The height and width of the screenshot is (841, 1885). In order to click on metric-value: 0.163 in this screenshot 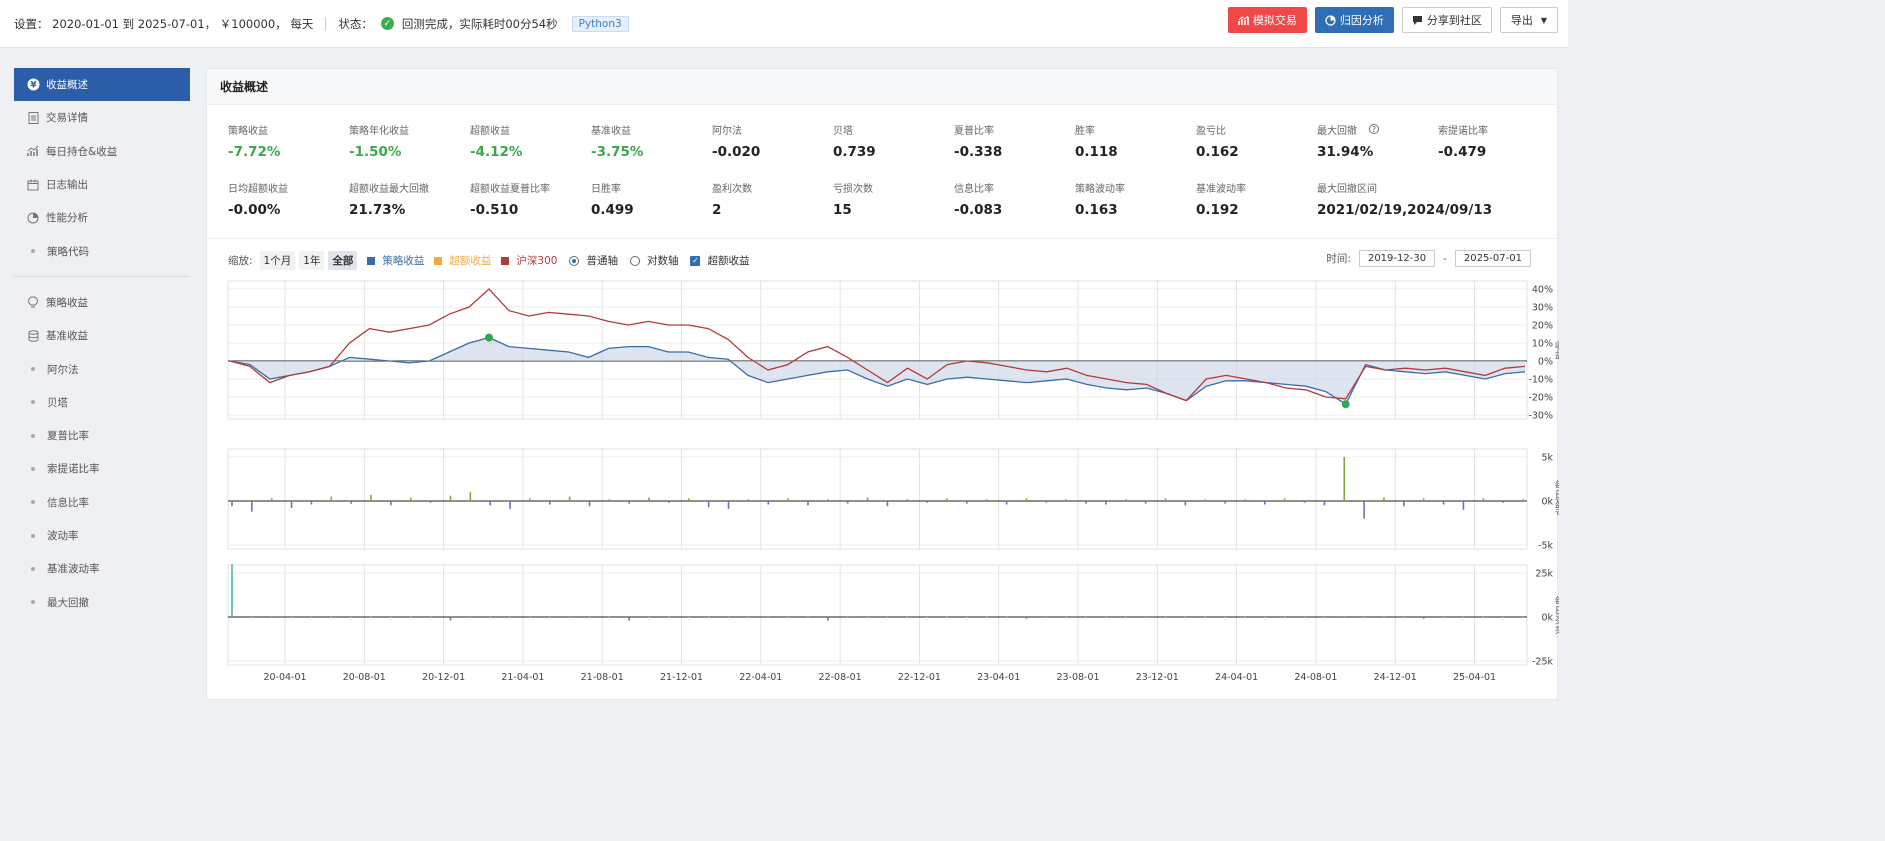, I will do `click(1096, 210)`.